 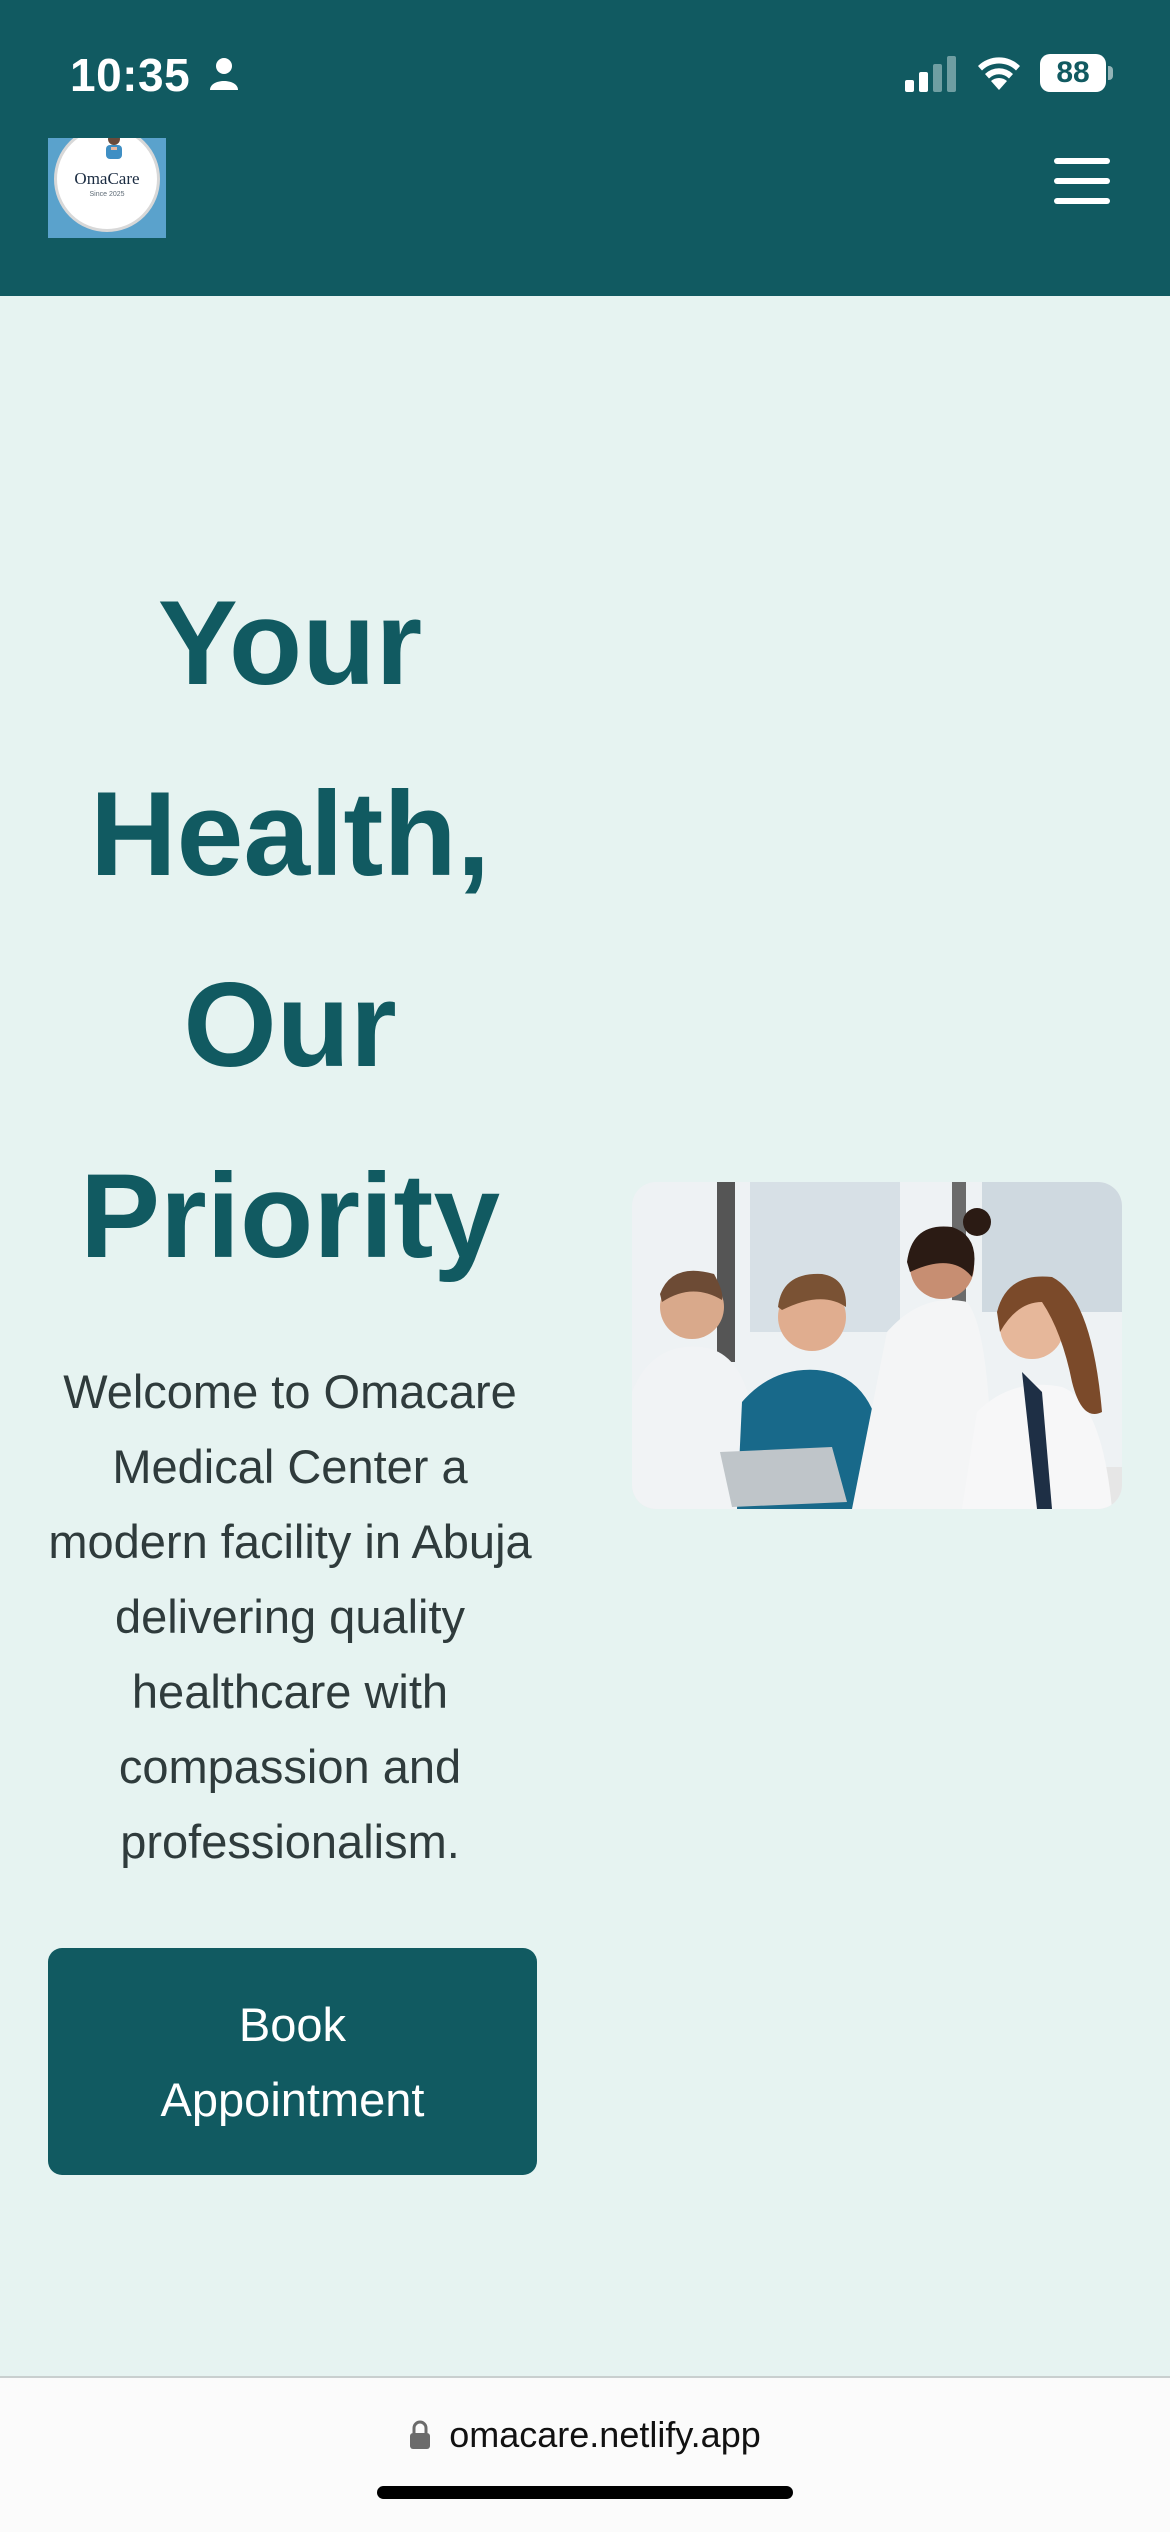 What do you see at coordinates (1073, 73) in the screenshot?
I see `battery-level: 88` at bounding box center [1073, 73].